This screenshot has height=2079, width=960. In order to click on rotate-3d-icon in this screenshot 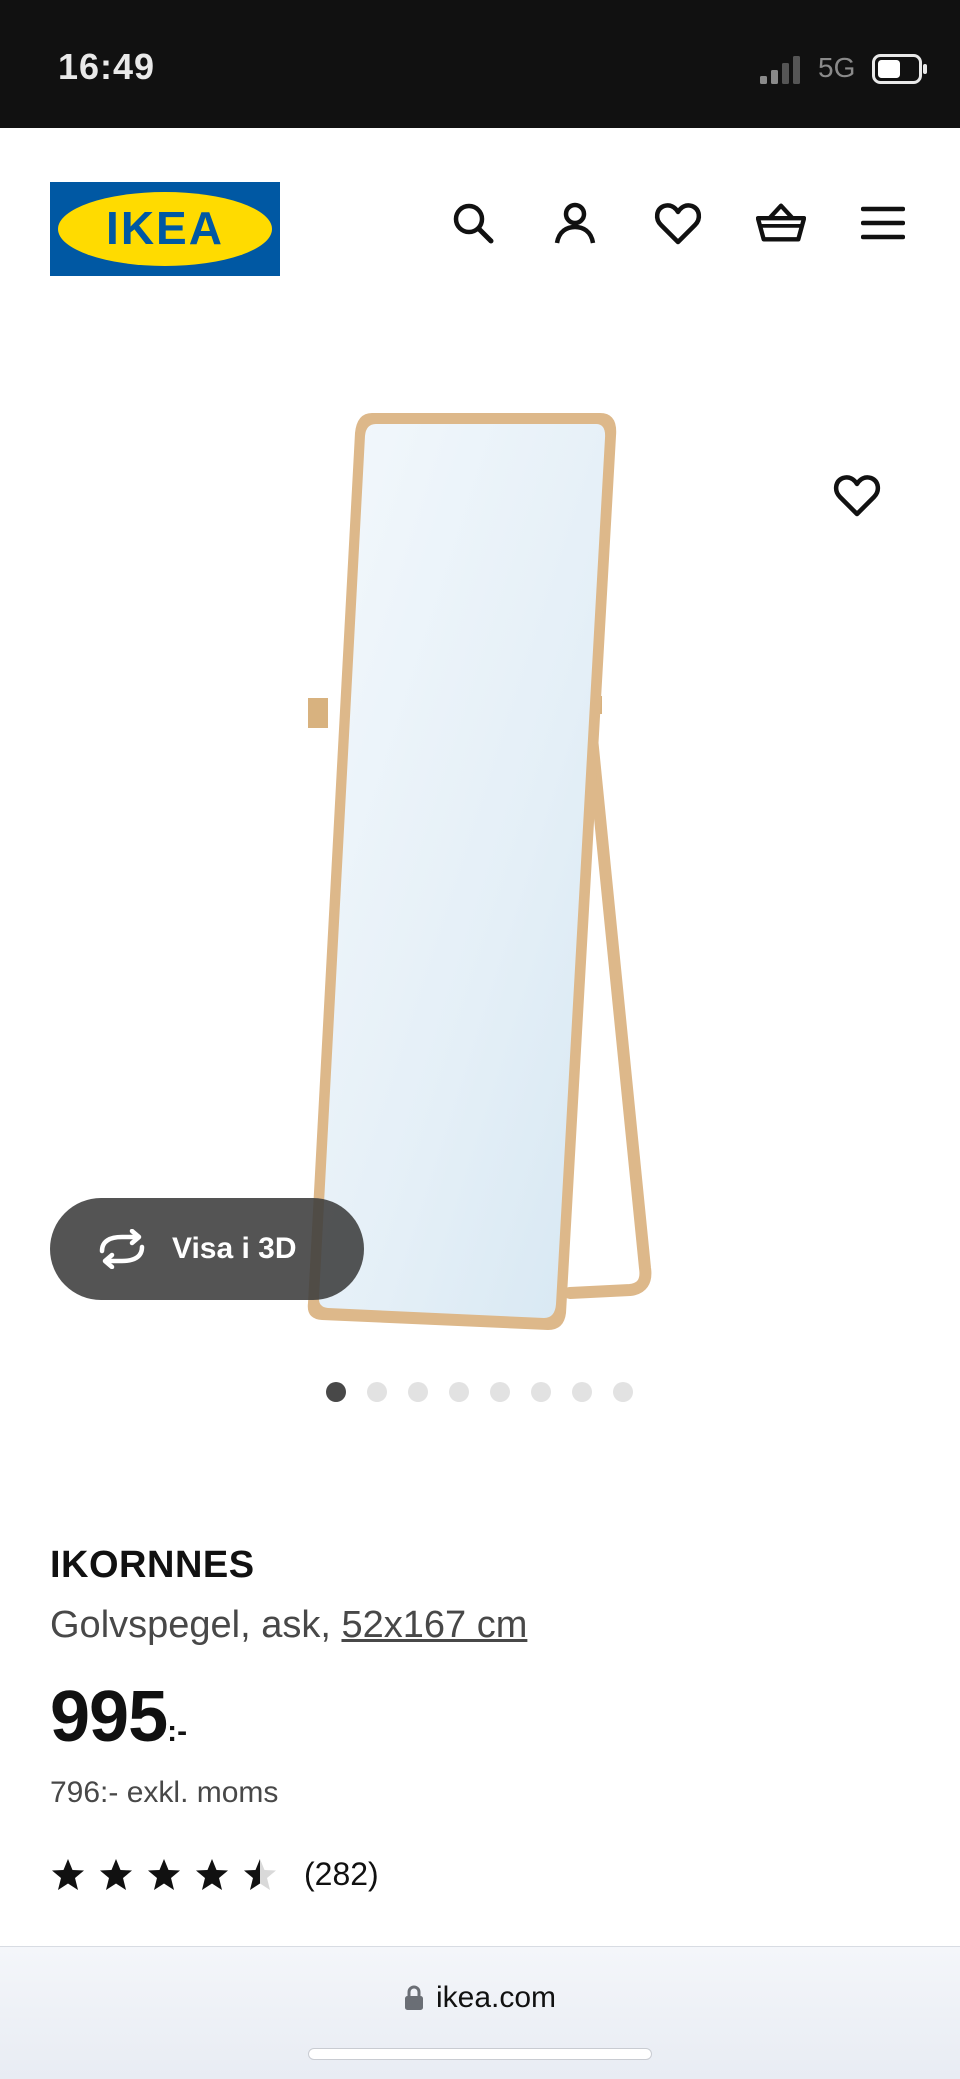, I will do `click(122, 1249)`.